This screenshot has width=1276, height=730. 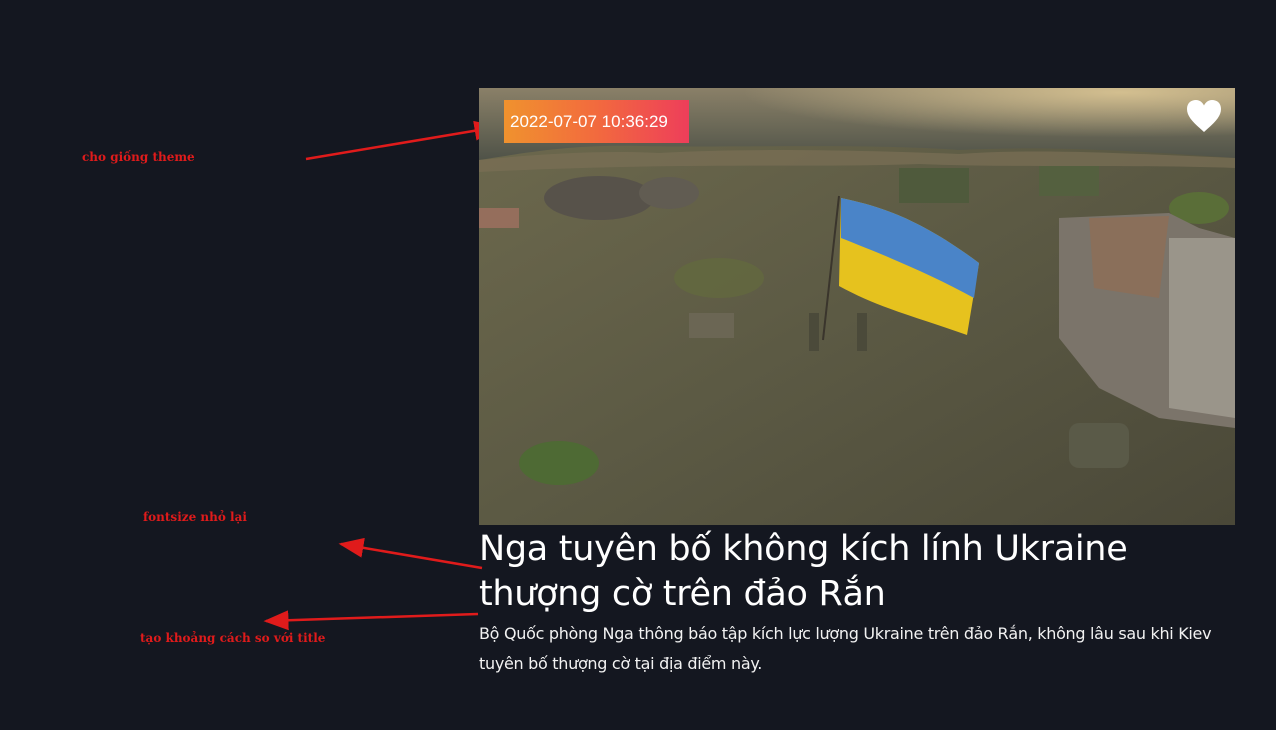 What do you see at coordinates (233, 638) in the screenshot?
I see `annotation-spacing-note: tạo khoảng cách so với title` at bounding box center [233, 638].